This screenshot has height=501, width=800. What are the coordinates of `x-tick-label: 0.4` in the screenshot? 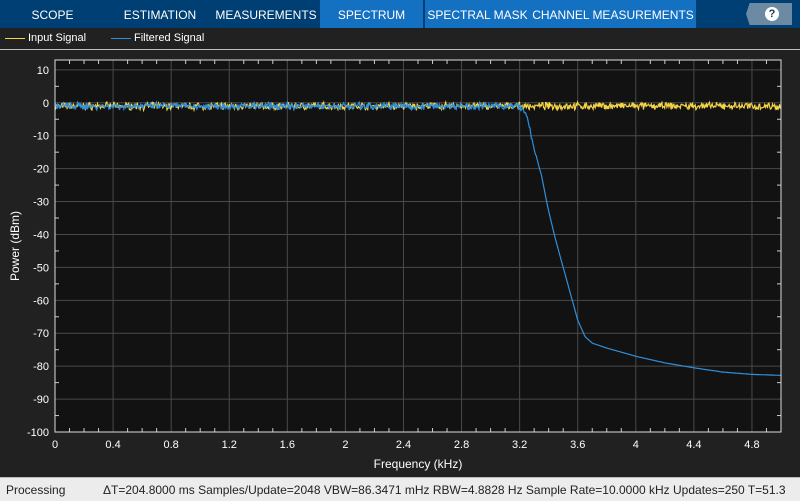 It's located at (112, 445).